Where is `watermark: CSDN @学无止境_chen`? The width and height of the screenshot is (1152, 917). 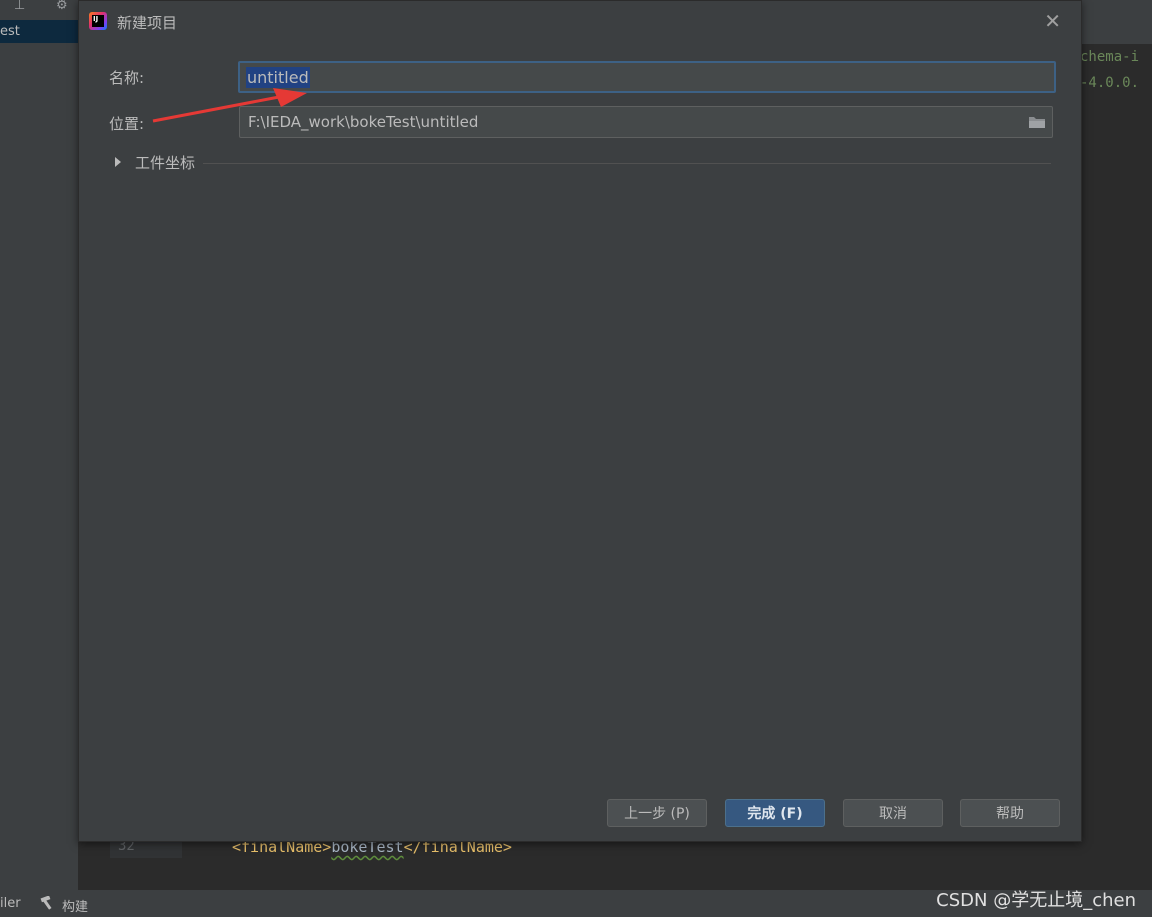
watermark: CSDN @学无止境_chen is located at coordinates (1036, 900).